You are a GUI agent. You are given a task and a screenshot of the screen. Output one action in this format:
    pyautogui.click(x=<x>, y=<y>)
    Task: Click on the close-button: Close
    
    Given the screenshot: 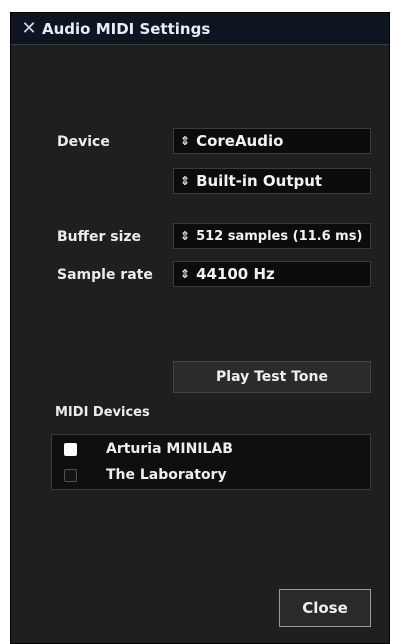 What is the action you would take?
    pyautogui.click(x=325, y=608)
    